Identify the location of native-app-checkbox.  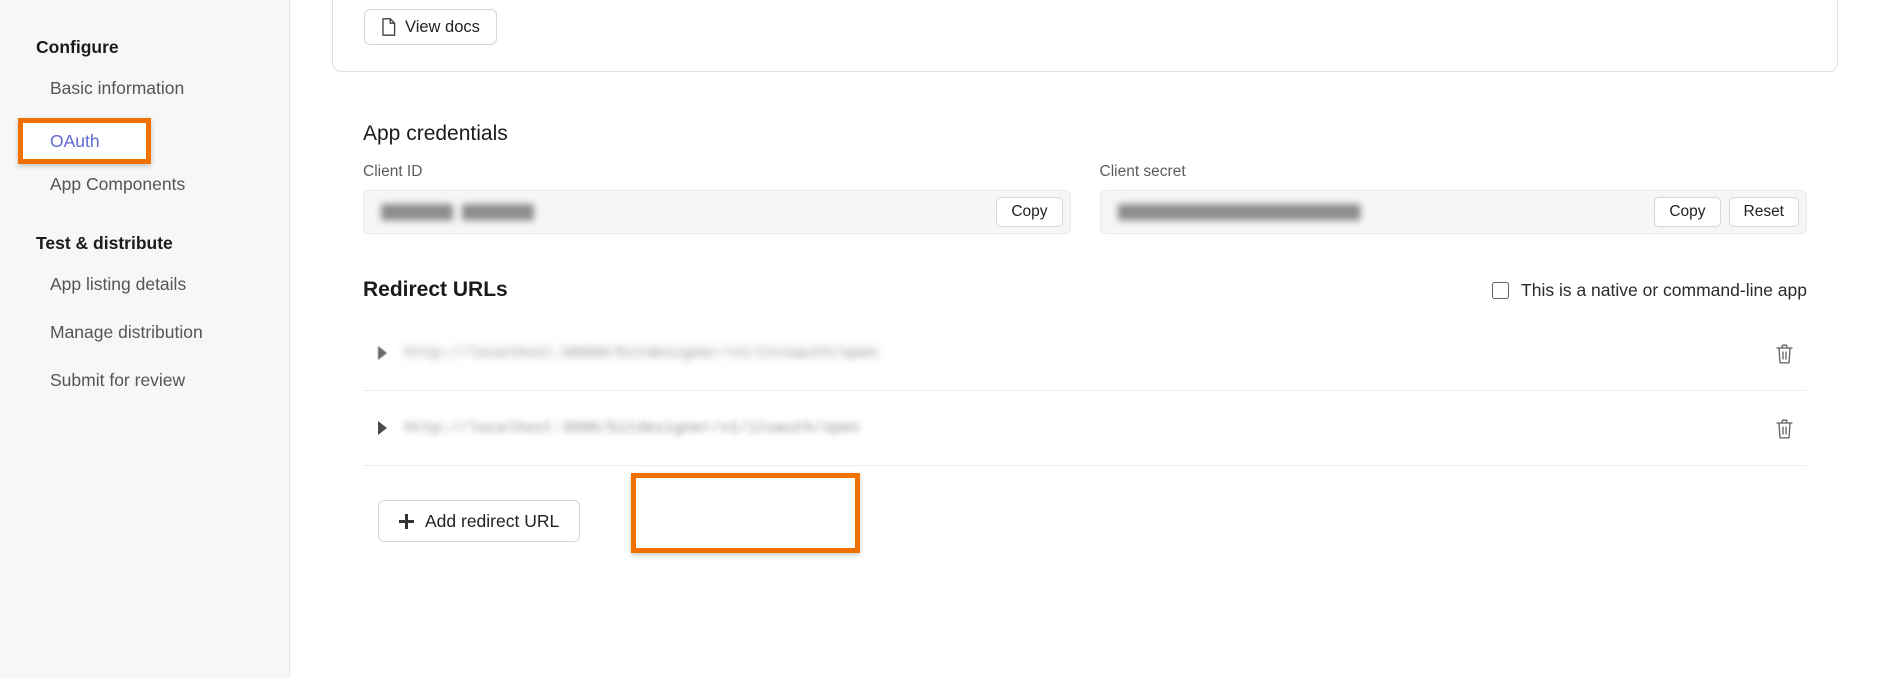
(1501, 290).